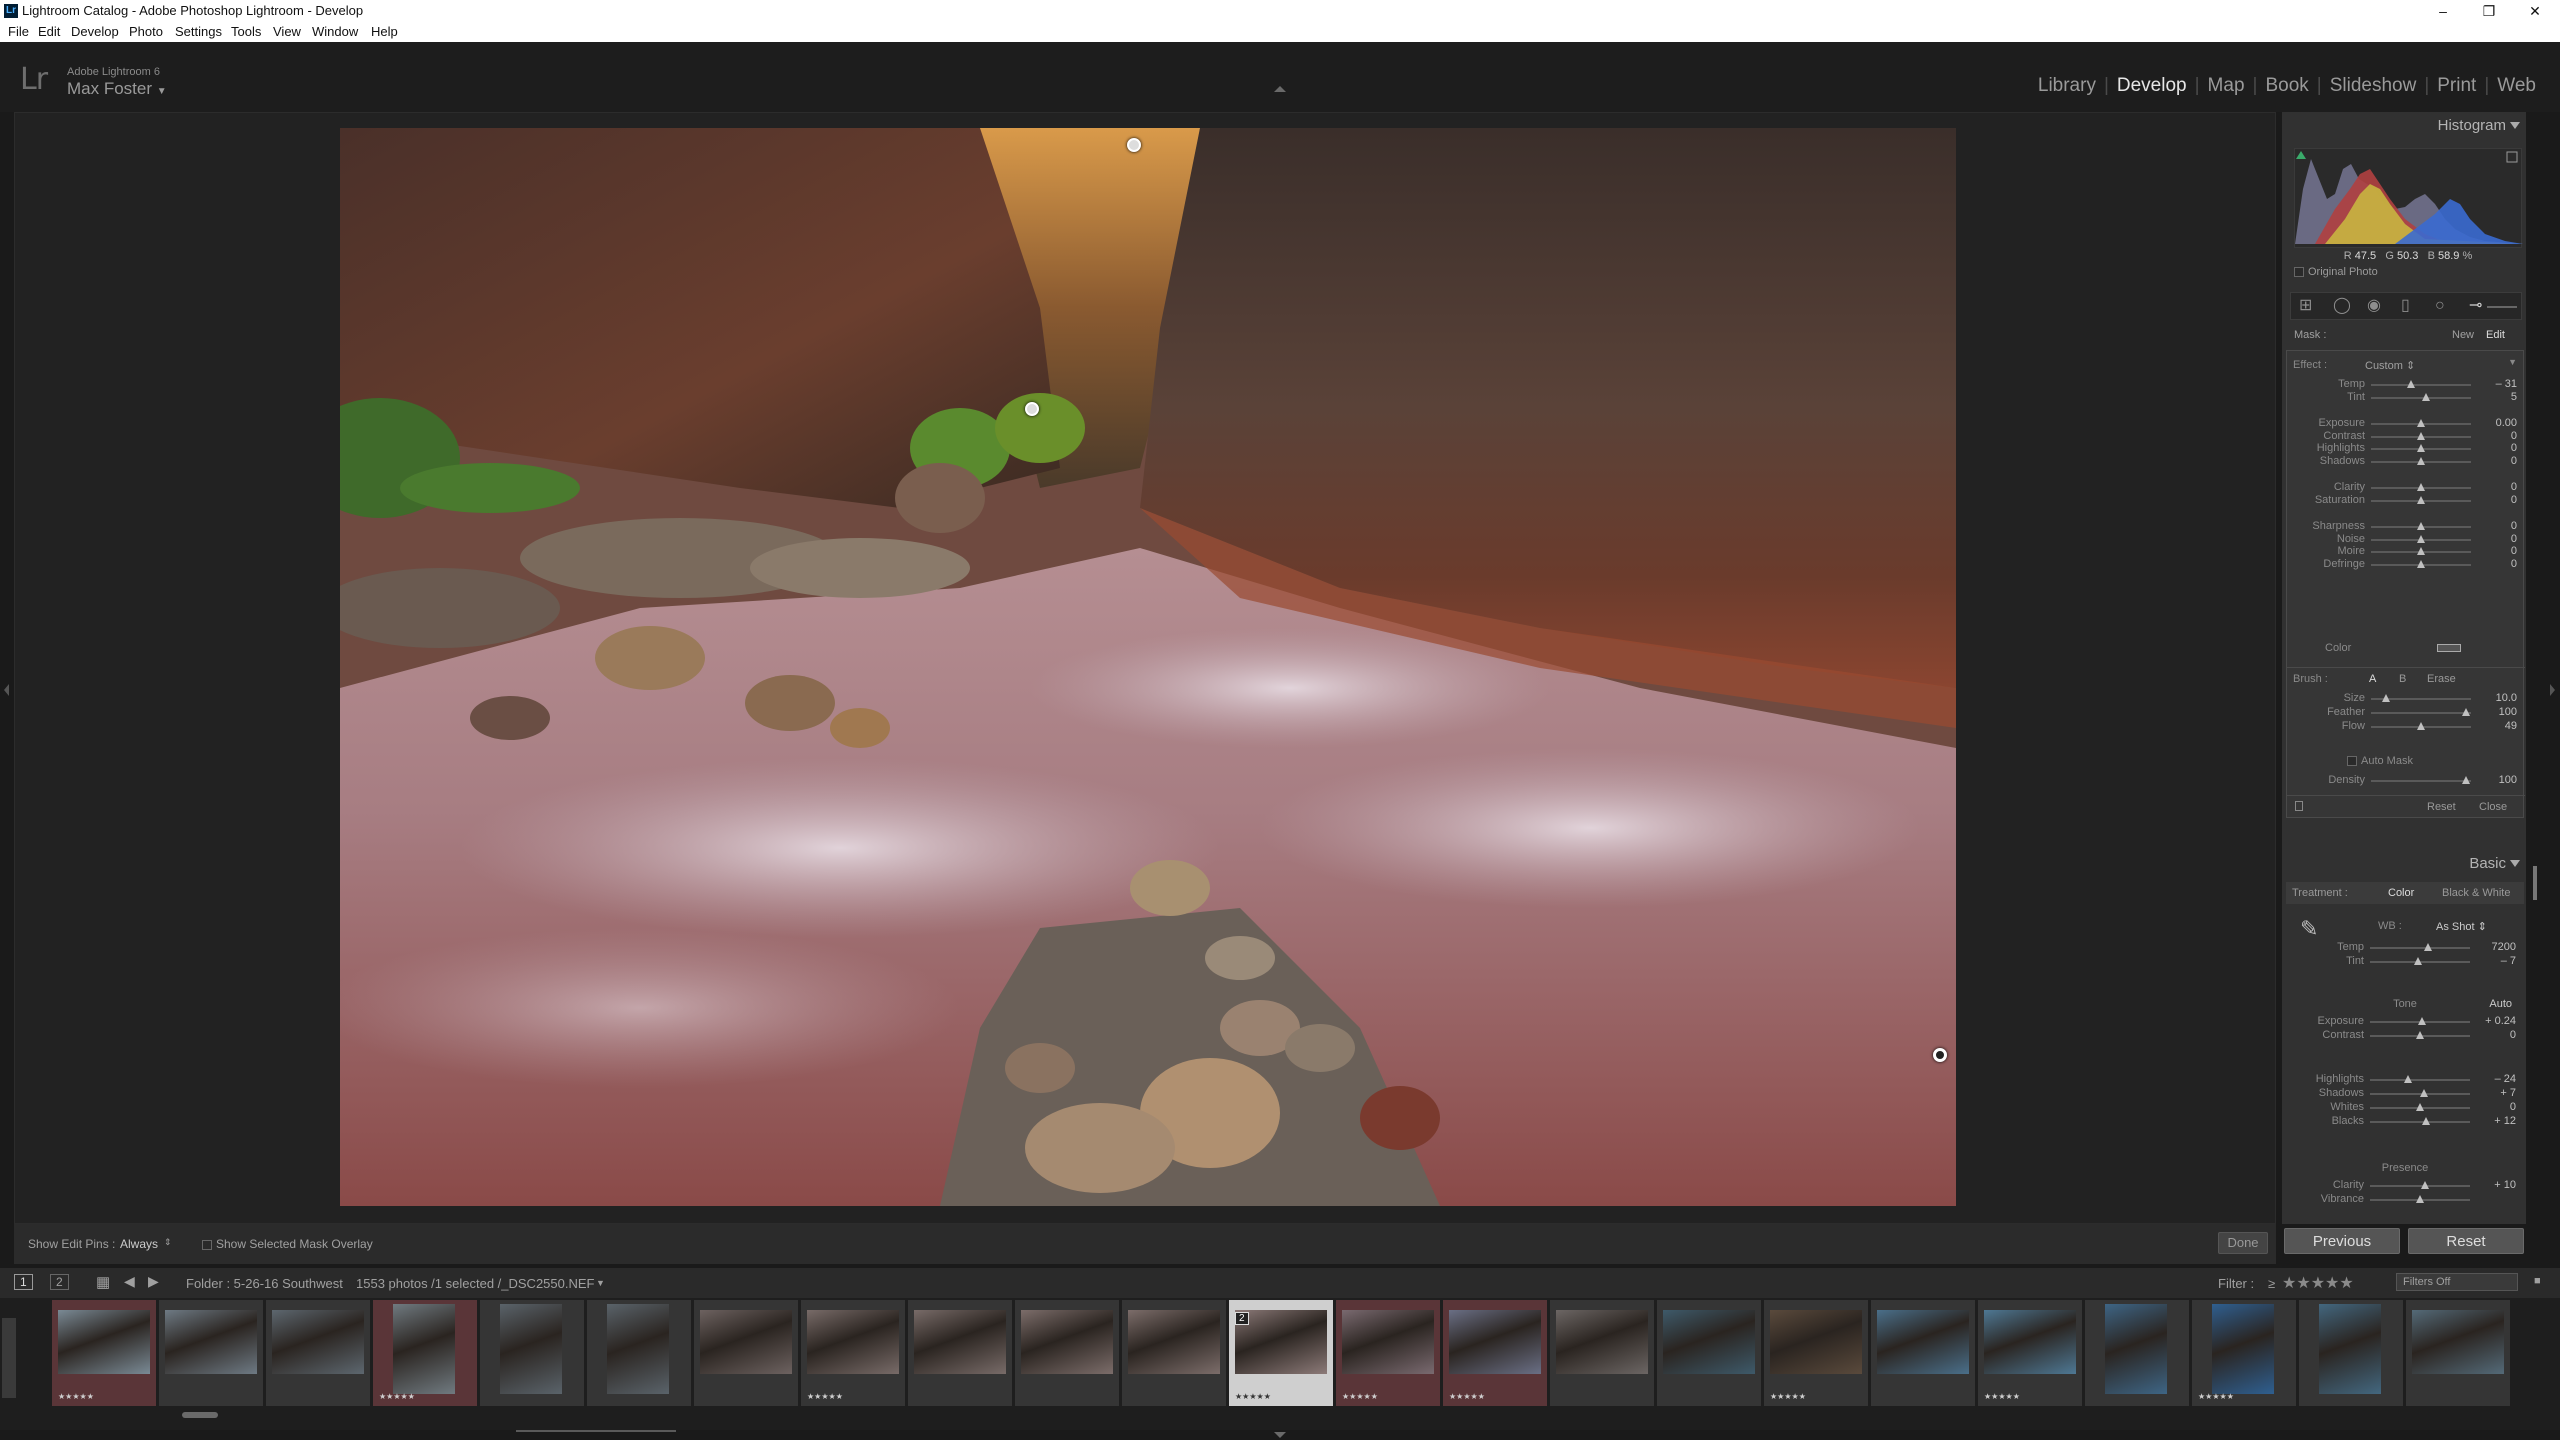 Image resolution: width=2560 pixels, height=1440 pixels. I want to click on presence-vibrance-track, so click(2420, 1199).